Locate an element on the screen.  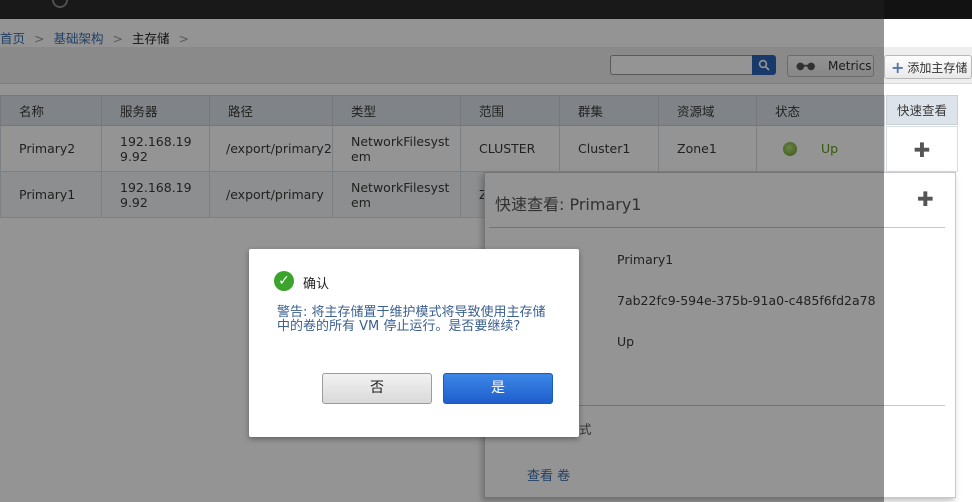
confirm-button: 是 is located at coordinates (498, 388).